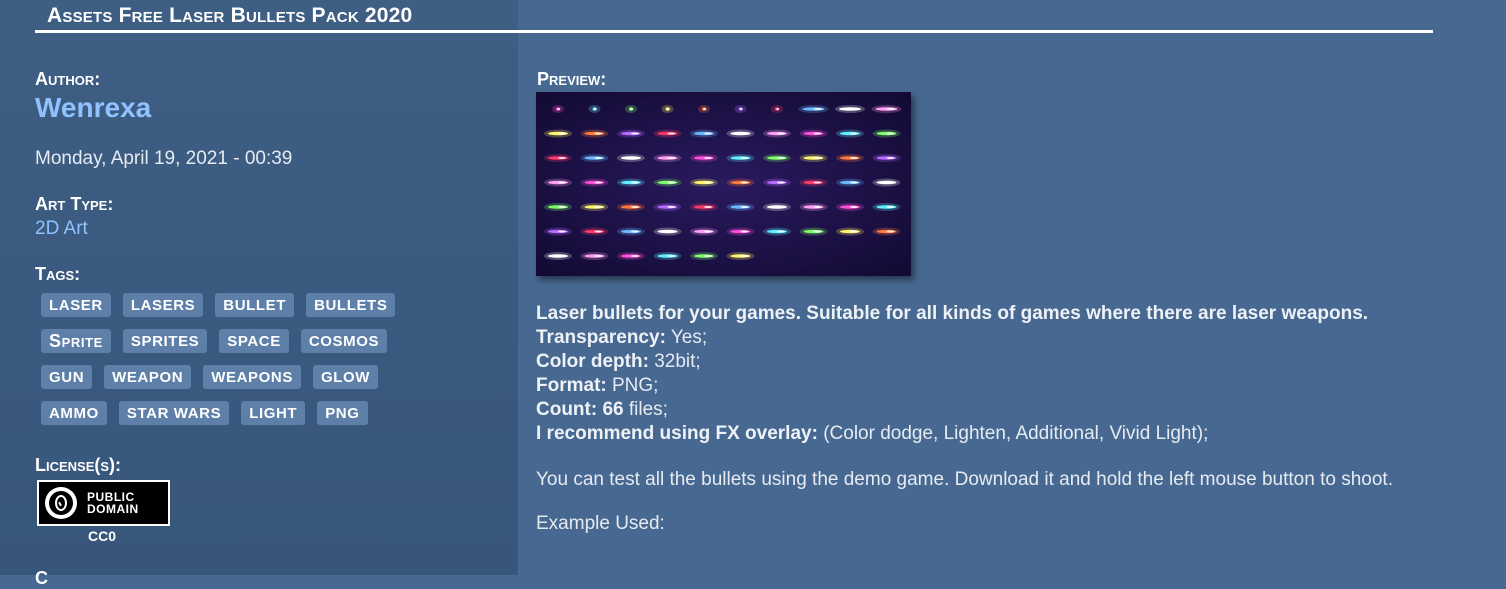 The image size is (1506, 589). Describe the element at coordinates (622, 337) in the screenshot. I see `spec-line: Transparency: Yes;` at that location.